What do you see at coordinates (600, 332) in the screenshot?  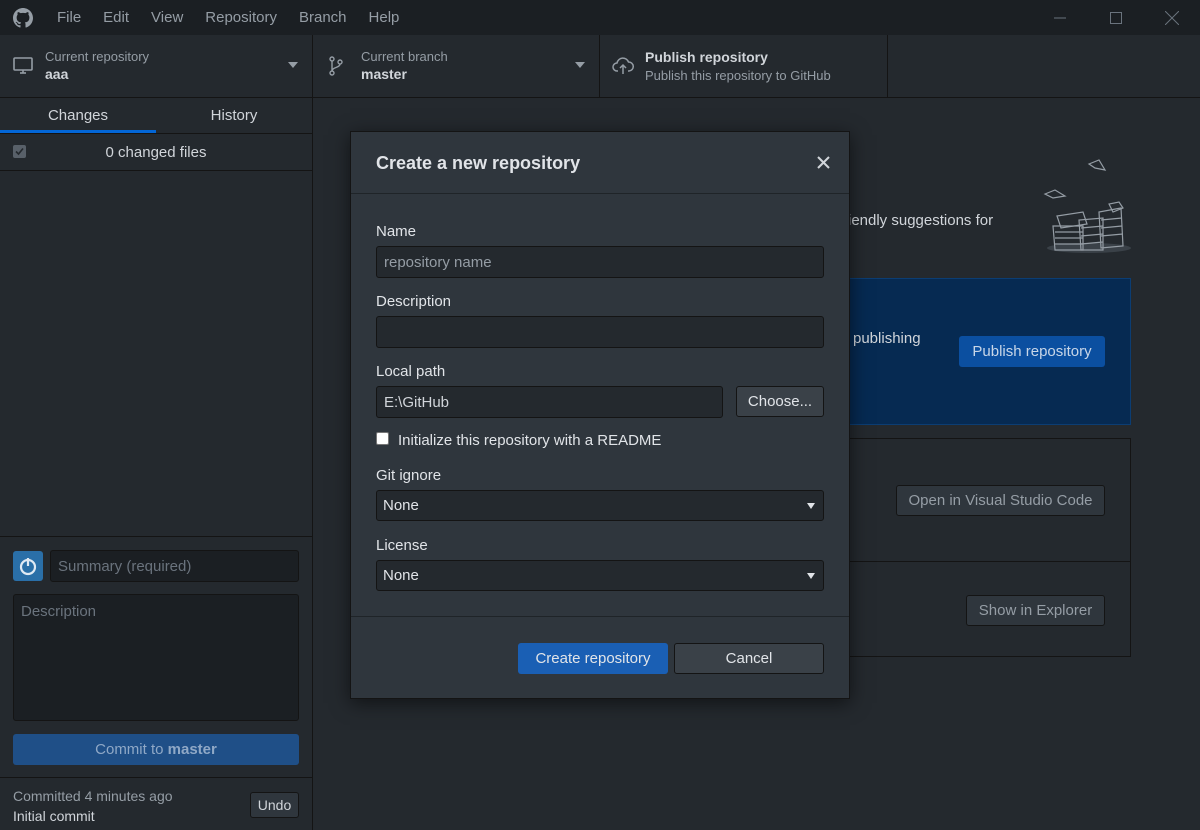 I see `repository-description-input` at bounding box center [600, 332].